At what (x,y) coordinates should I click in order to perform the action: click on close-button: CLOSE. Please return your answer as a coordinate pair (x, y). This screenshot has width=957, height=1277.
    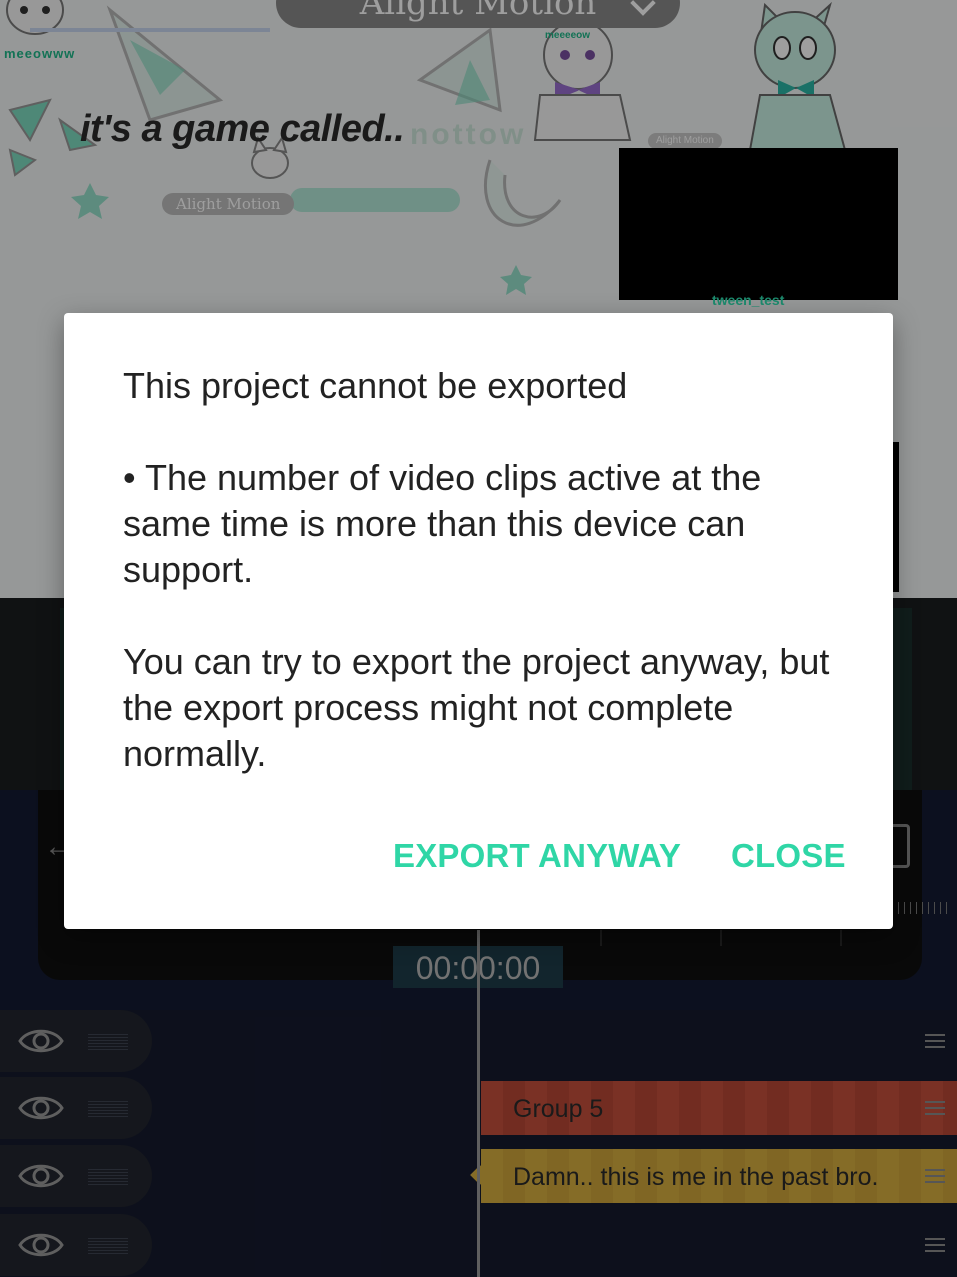
    Looking at the image, I should click on (788, 856).